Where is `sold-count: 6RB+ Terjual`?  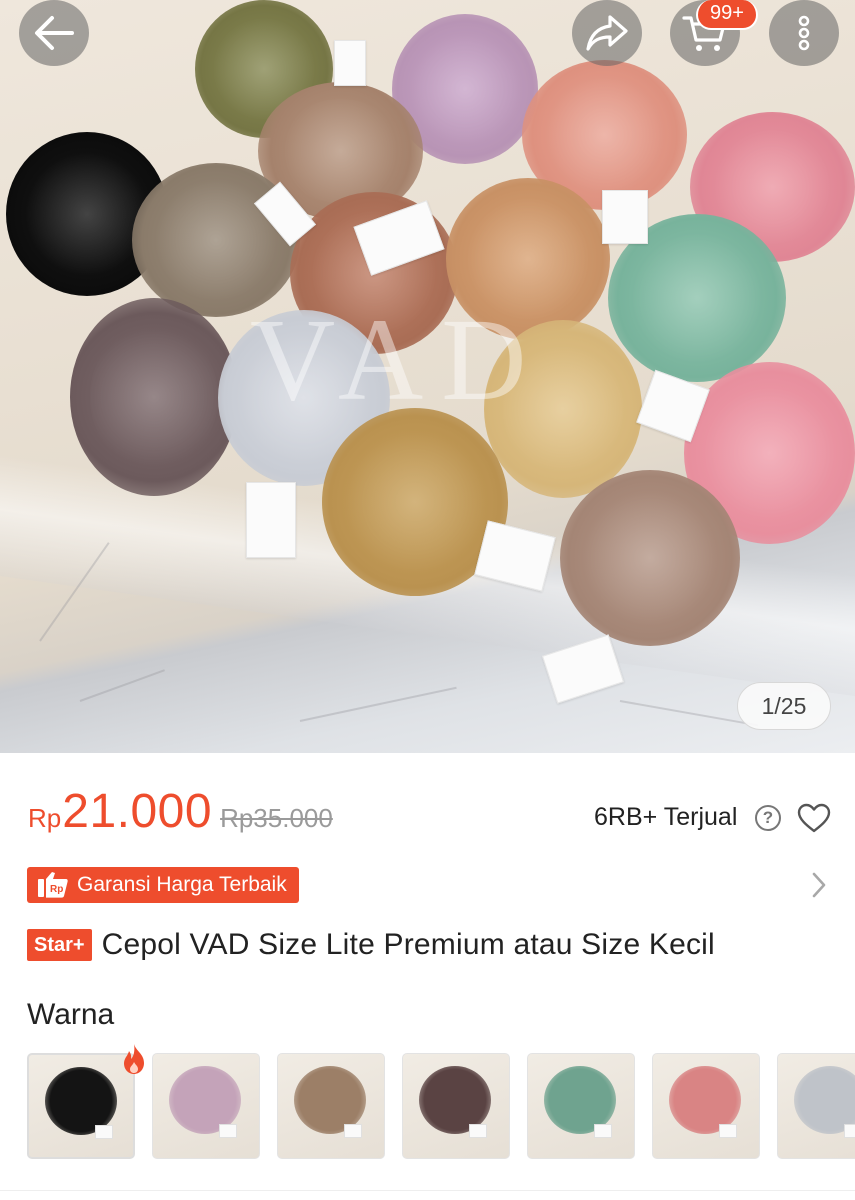
sold-count: 6RB+ Terjual is located at coordinates (666, 817).